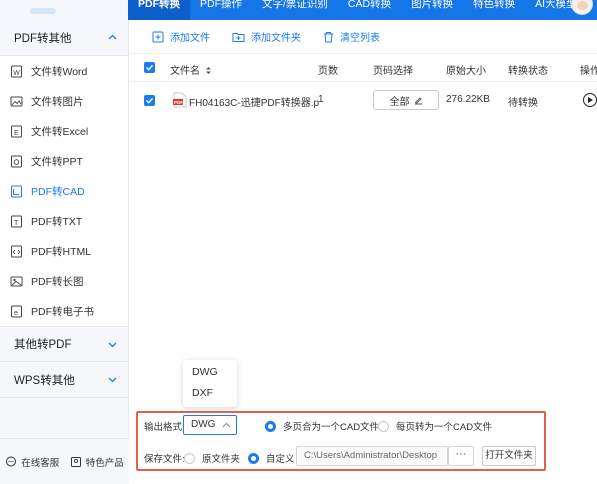  I want to click on sidebar-item-label: 文件转Word, so click(59, 71).